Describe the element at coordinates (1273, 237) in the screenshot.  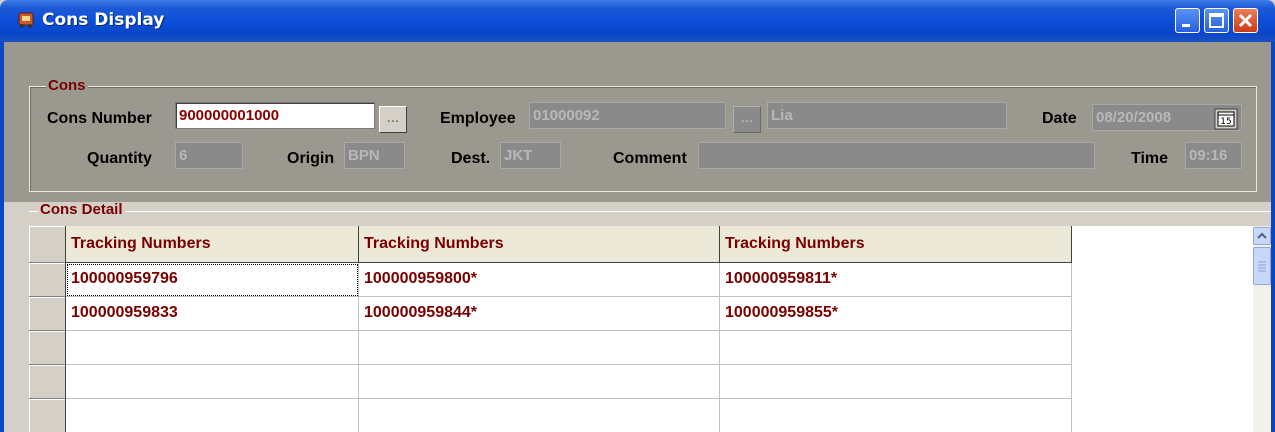
I see `window-frame-right` at that location.